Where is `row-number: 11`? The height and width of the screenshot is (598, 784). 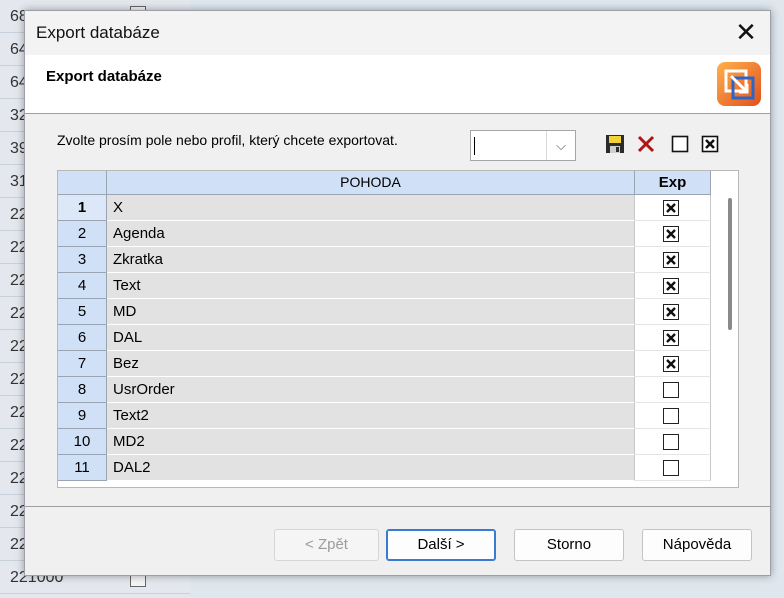 row-number: 11 is located at coordinates (82, 468).